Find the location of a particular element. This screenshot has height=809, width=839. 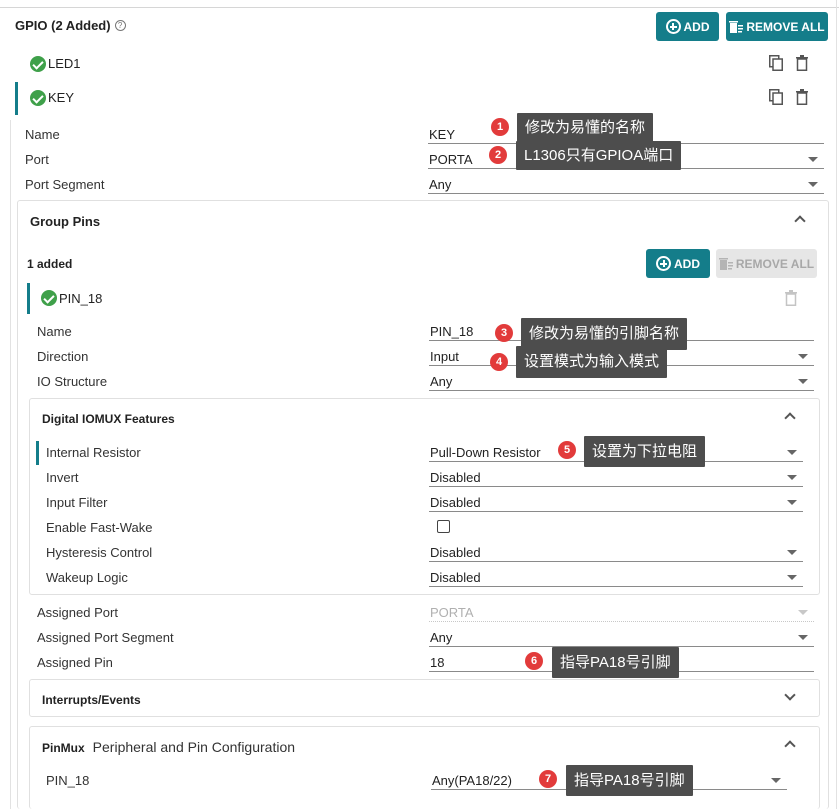

top-divider is located at coordinates (419, 7).